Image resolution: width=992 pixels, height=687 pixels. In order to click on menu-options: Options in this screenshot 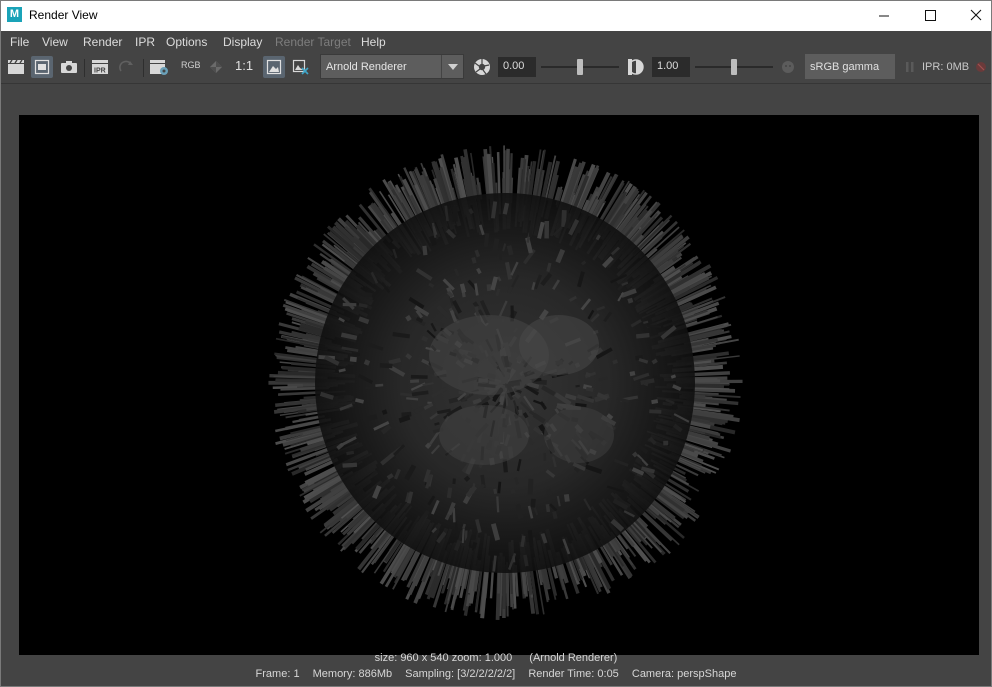, I will do `click(186, 42)`.